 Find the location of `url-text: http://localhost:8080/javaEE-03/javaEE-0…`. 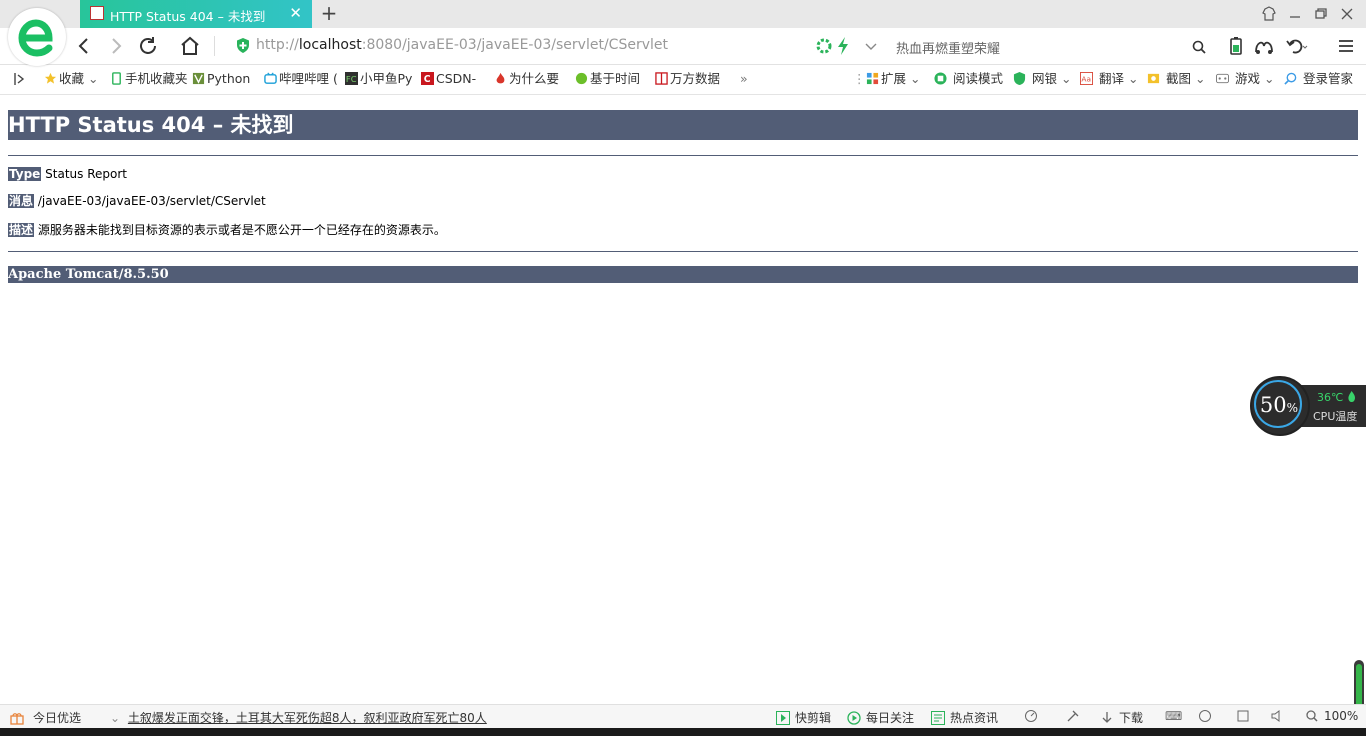

url-text: http://localhost:8080/javaEE-03/javaEE-0… is located at coordinates (462, 45).